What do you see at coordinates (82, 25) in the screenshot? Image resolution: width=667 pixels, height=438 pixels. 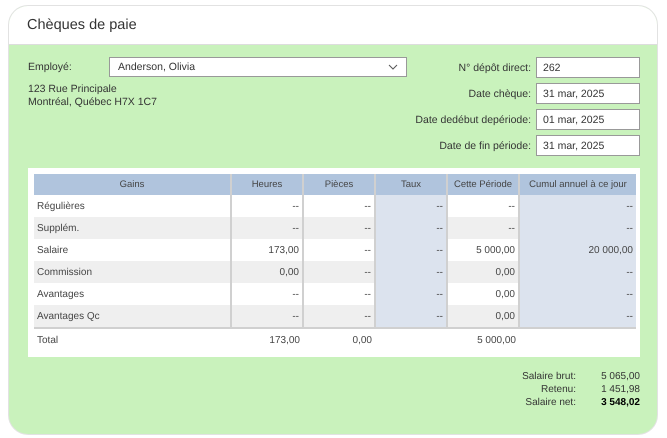 I see `page-title: Chèques de paie` at bounding box center [82, 25].